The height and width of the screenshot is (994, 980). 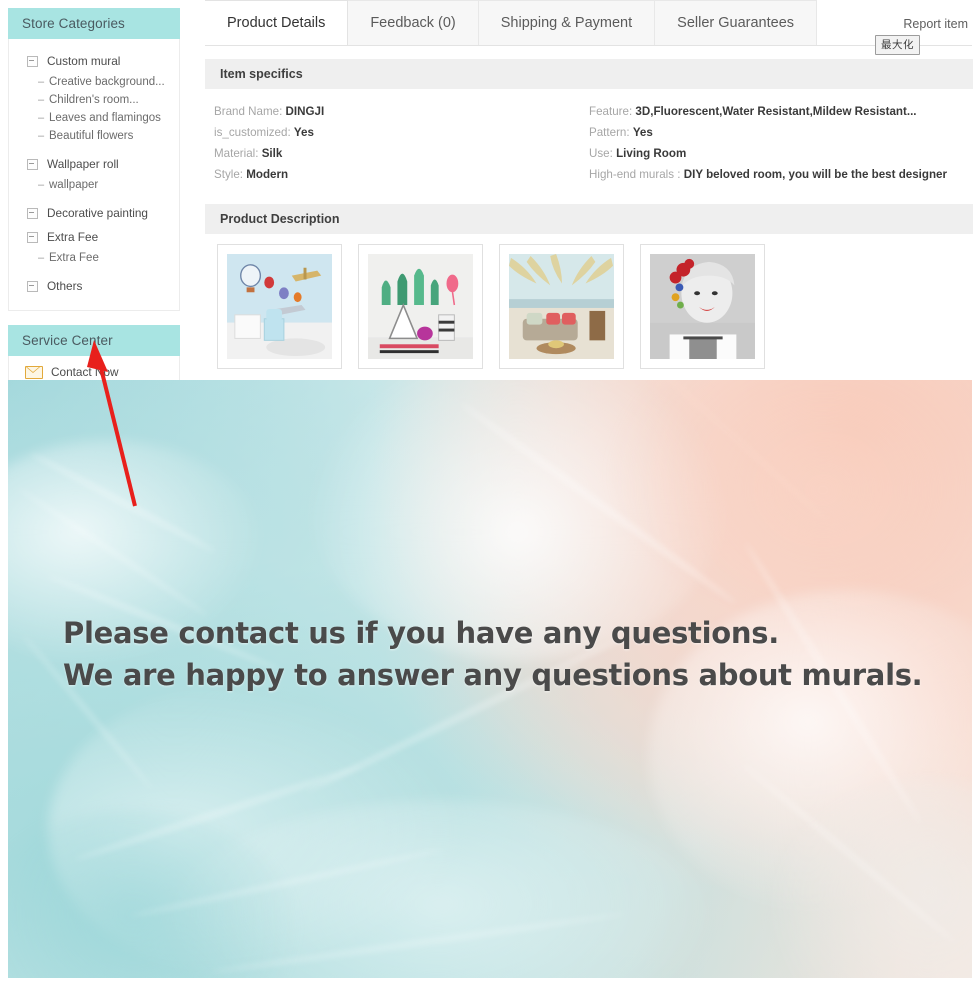 What do you see at coordinates (609, 132) in the screenshot?
I see `spec-key: Pattern:` at bounding box center [609, 132].